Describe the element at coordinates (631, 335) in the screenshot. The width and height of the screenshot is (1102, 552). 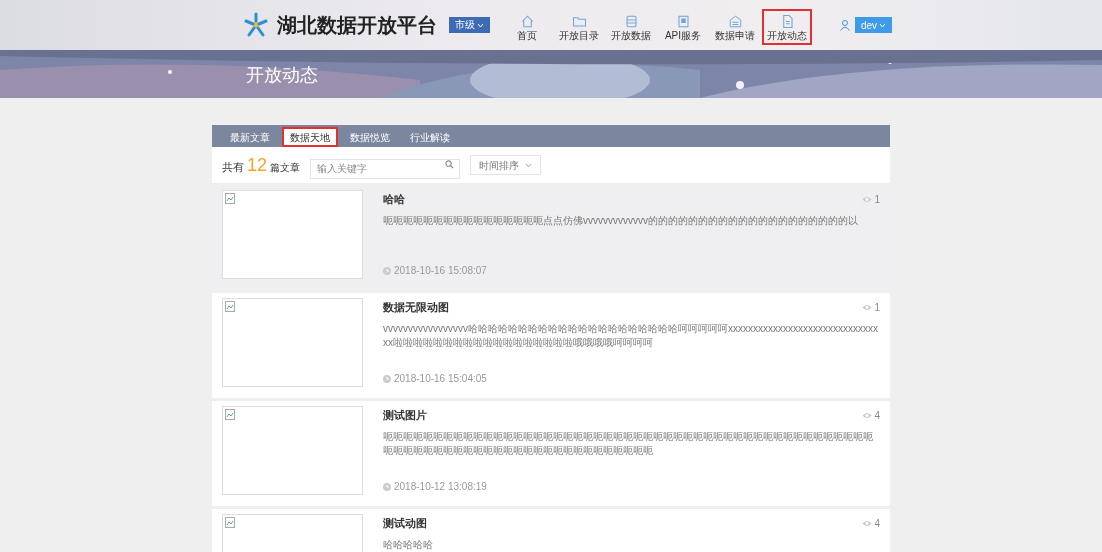
I see `article-summary: vvvvvvvvvvvvvvvvv哈哈哈哈哈哈哈哈哈哈哈哈哈哈哈哈哈哈哈哈哈呵呵呵呵呵xxxxxxxxxxxxxxxxxxxxxxxxxxxxxxxx啦啦啦啦啦啦啦啦啦啦啦啦啦啦啦啦啦啦哦哦哦哦呵呵呵呵` at that location.